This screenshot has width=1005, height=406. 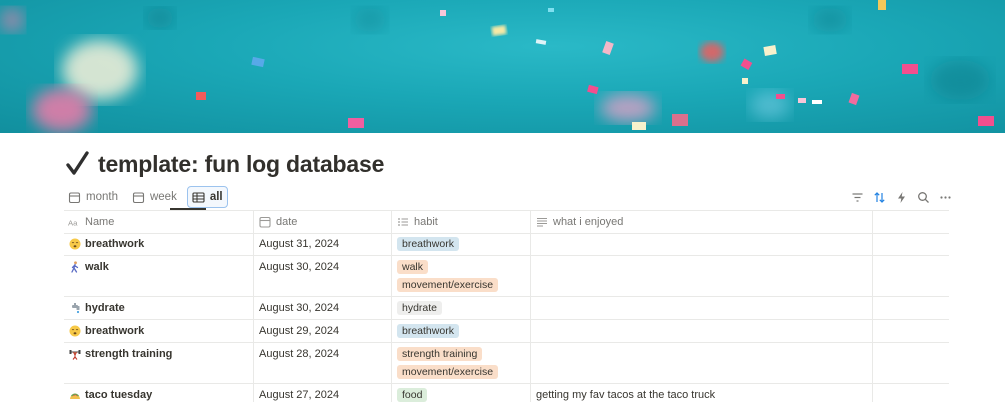 I want to click on column-header-name: Aa Name, so click(x=91, y=221).